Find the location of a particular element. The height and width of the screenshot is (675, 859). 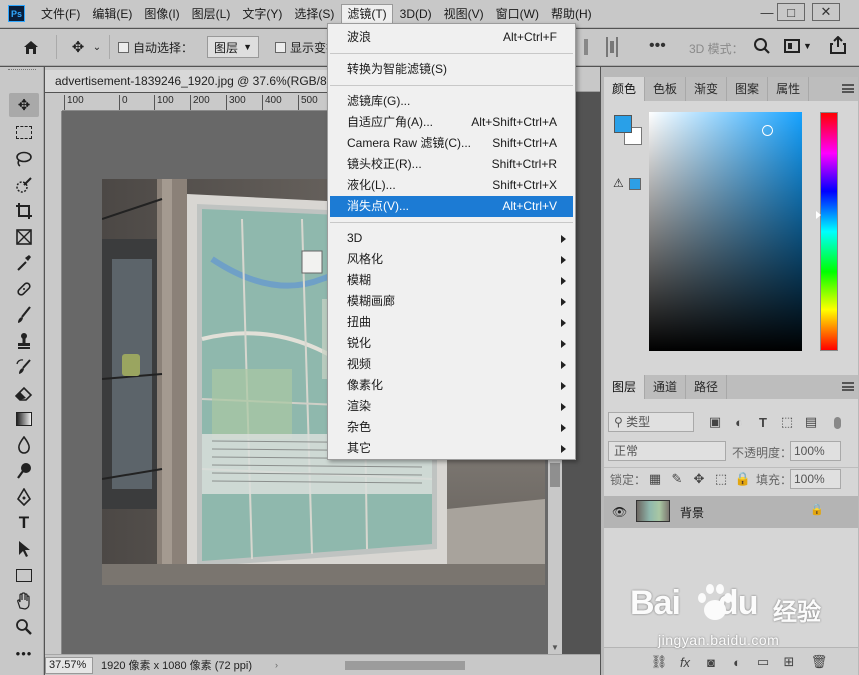

show-transform-checkbox is located at coordinates (281, 47).